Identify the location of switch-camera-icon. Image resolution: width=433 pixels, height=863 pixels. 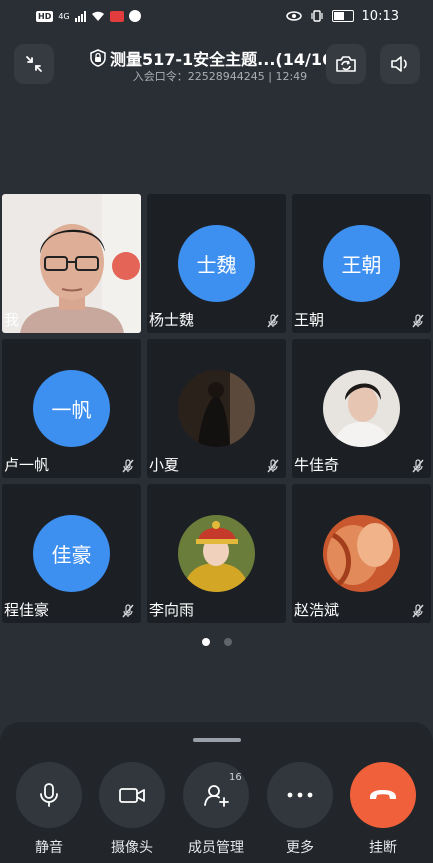
(346, 64).